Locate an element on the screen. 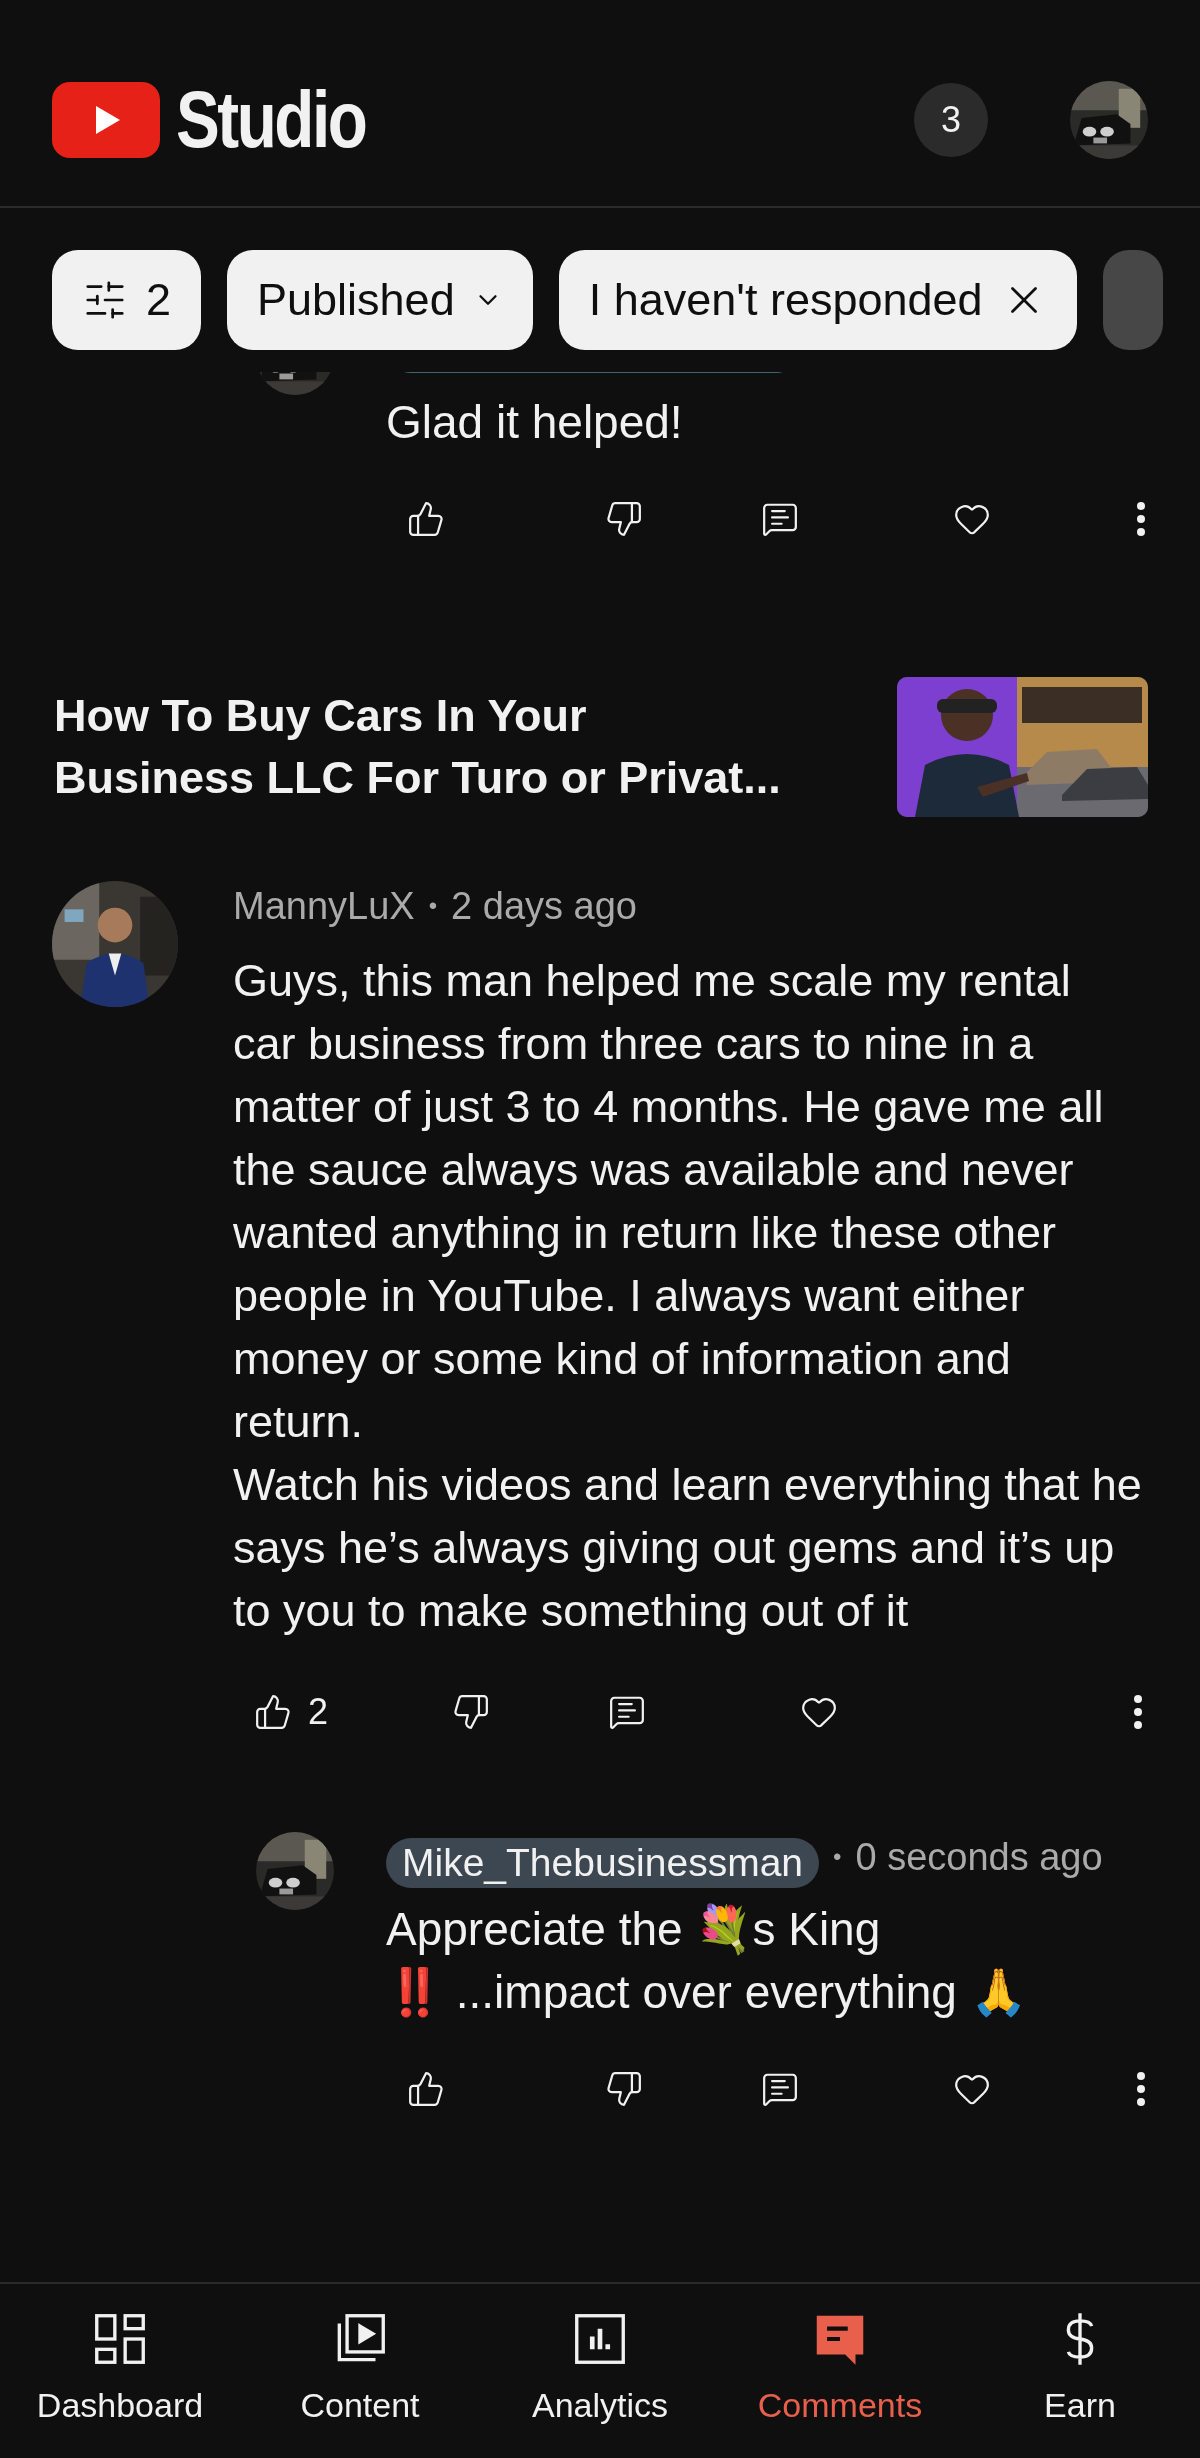 Image resolution: width=1200 pixels, height=2458 pixels. status-dropdown: Published is located at coordinates (380, 300).